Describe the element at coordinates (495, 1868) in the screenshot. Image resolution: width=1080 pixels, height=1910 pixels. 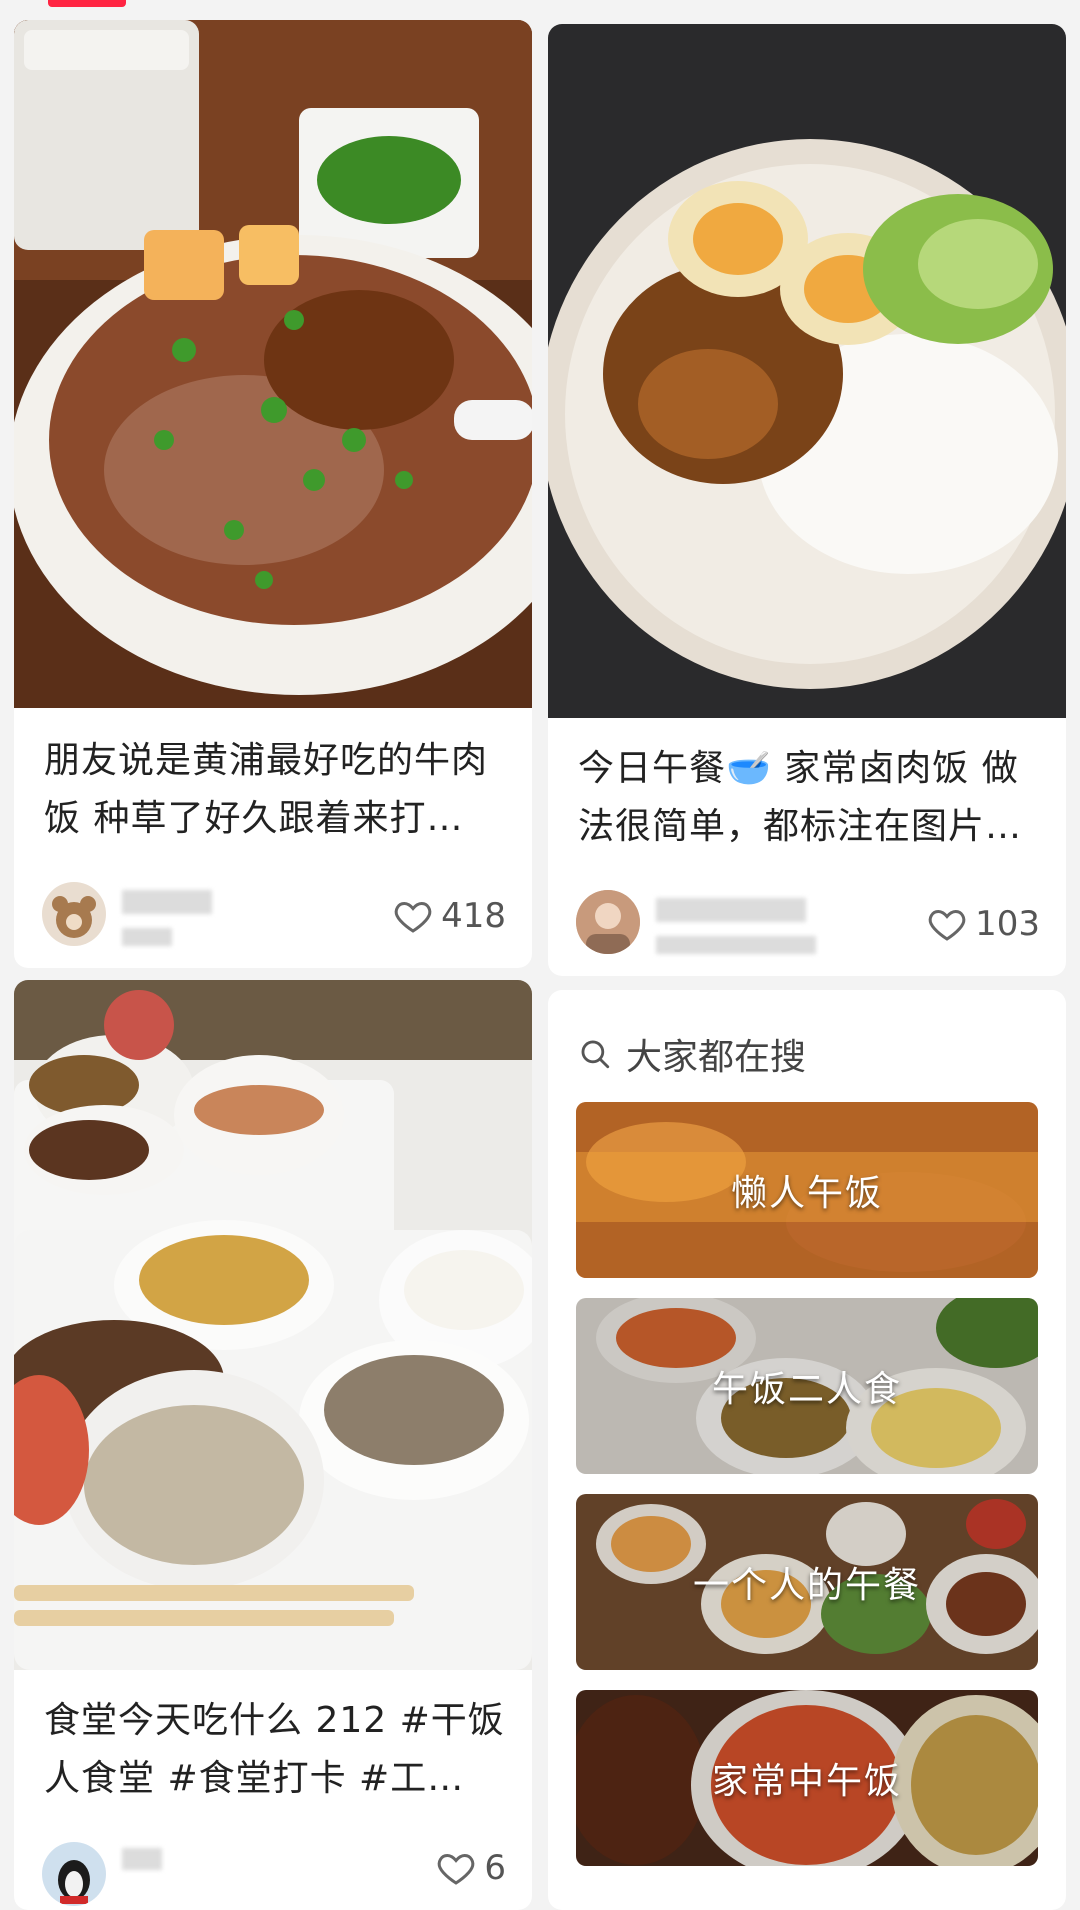
I see `like-count: 6` at that location.